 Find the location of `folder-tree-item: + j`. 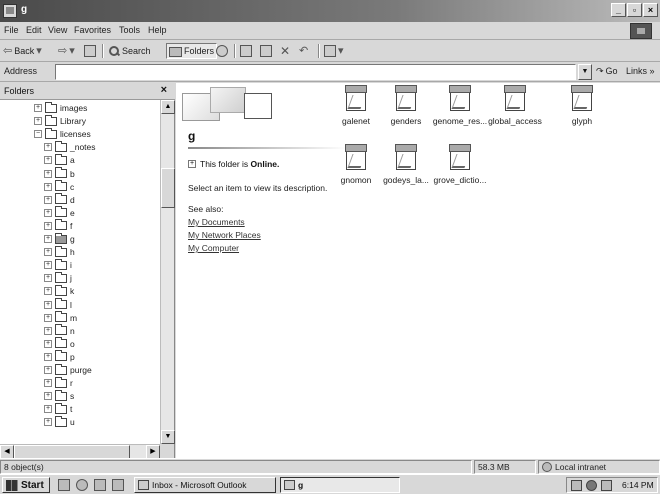

folder-tree-item: + j is located at coordinates (58, 277).